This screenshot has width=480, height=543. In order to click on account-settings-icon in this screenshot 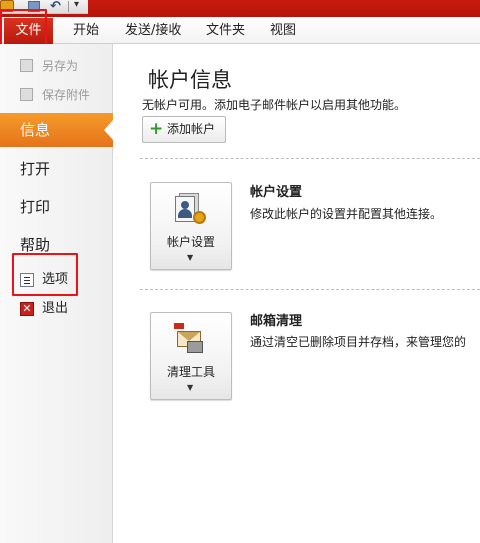, I will do `click(189, 209)`.